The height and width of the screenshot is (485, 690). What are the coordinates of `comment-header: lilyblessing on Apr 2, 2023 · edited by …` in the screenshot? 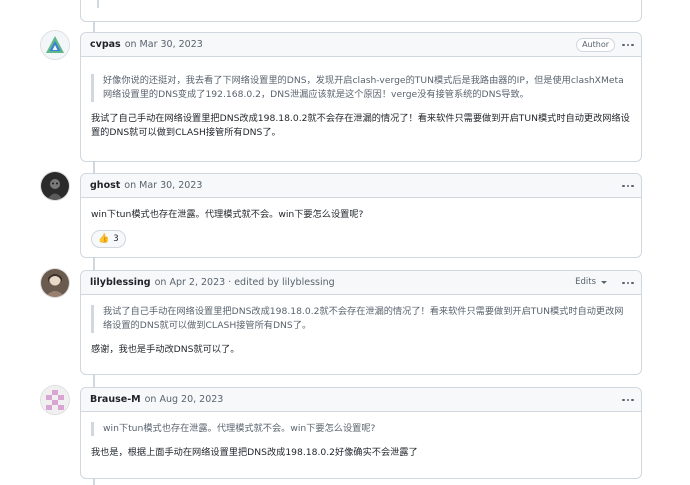 It's located at (361, 283).